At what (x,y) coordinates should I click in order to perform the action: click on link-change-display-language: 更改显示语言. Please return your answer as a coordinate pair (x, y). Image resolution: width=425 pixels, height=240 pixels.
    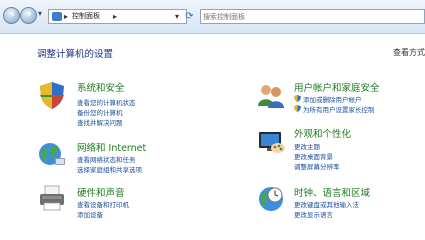
    Looking at the image, I should click on (313, 214).